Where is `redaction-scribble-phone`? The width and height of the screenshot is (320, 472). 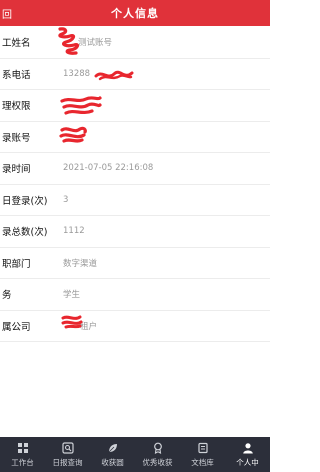 redaction-scribble-phone is located at coordinates (114, 75).